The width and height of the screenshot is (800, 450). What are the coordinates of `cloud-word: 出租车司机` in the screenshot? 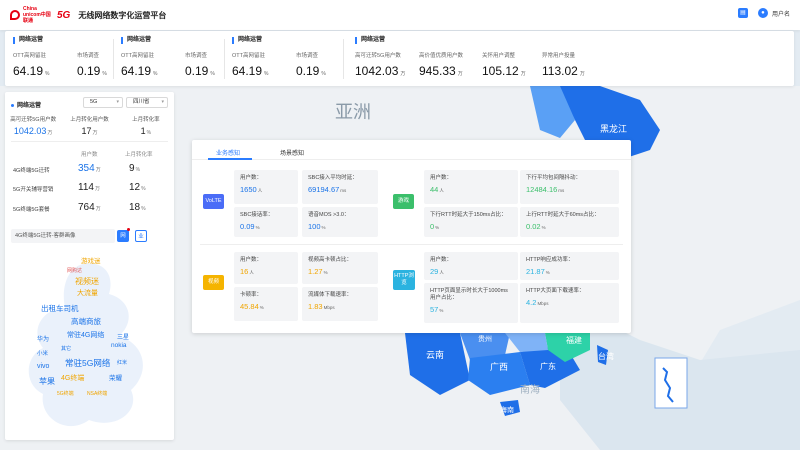 It's located at (60, 308).